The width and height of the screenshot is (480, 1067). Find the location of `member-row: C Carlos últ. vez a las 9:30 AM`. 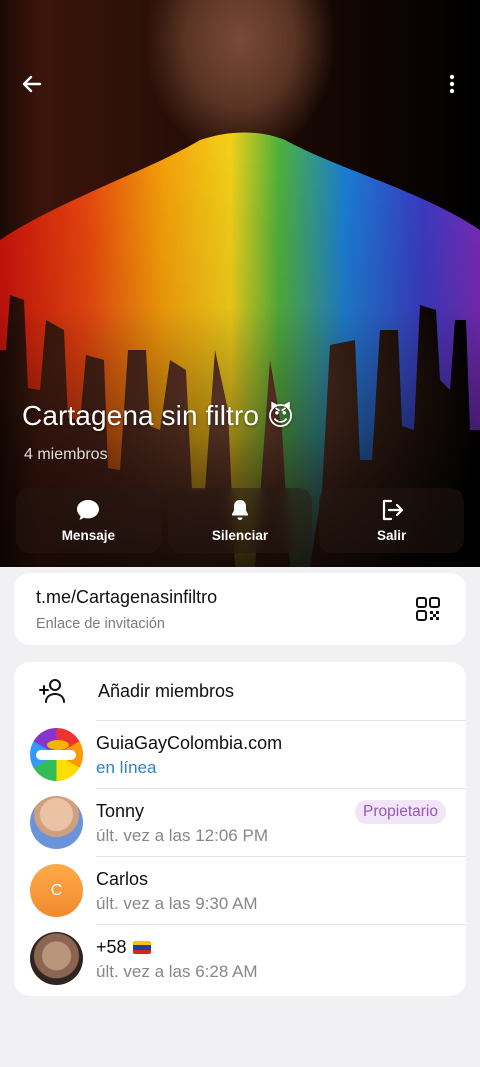

member-row: C Carlos últ. vez a las 9:30 AM is located at coordinates (240, 890).